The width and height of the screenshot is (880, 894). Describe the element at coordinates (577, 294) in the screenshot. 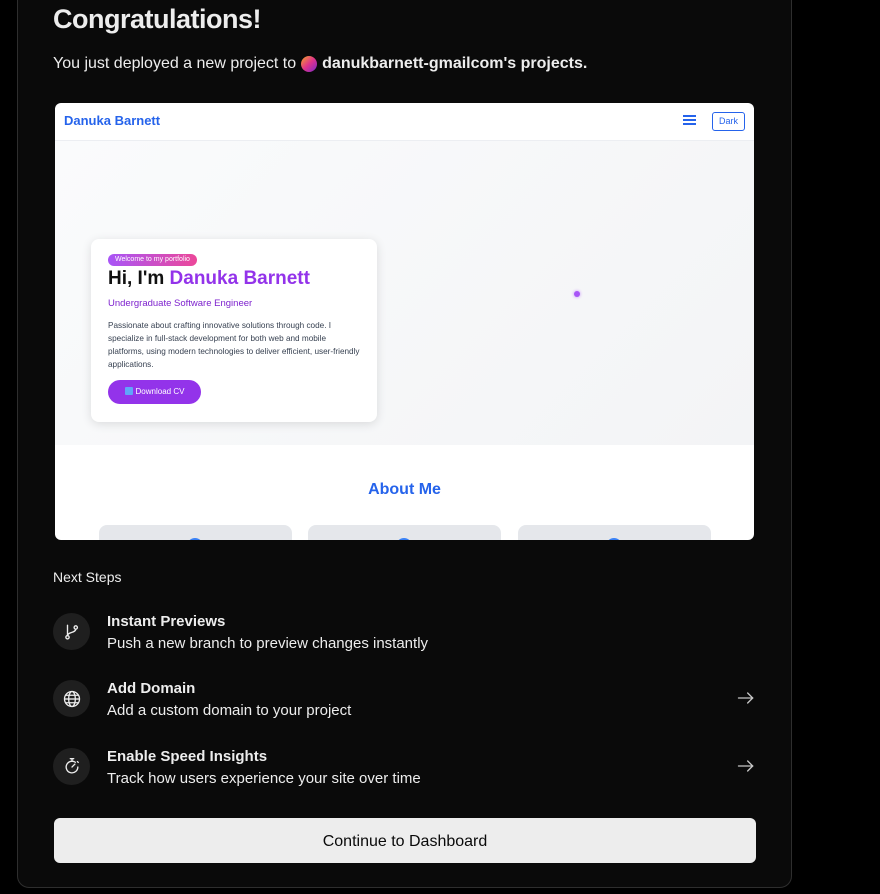

I see `preview-cursor-dot` at that location.